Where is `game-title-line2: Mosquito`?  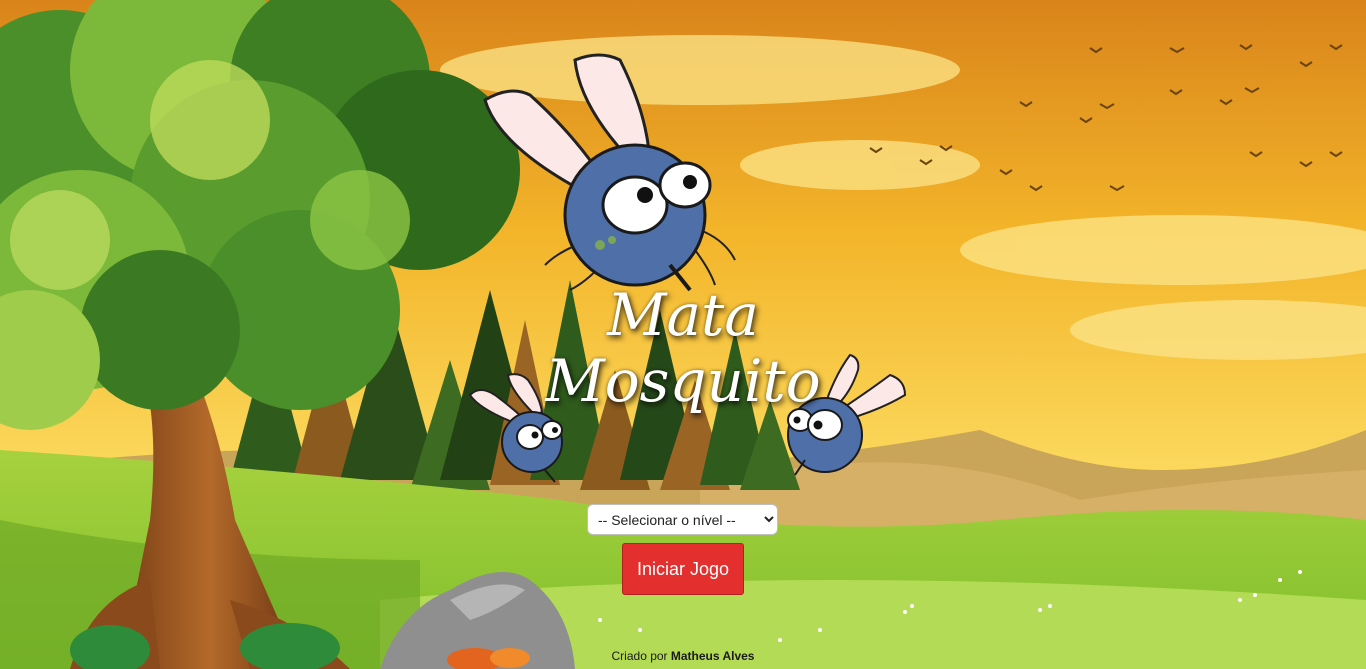 game-title-line2: Mosquito is located at coordinates (683, 381).